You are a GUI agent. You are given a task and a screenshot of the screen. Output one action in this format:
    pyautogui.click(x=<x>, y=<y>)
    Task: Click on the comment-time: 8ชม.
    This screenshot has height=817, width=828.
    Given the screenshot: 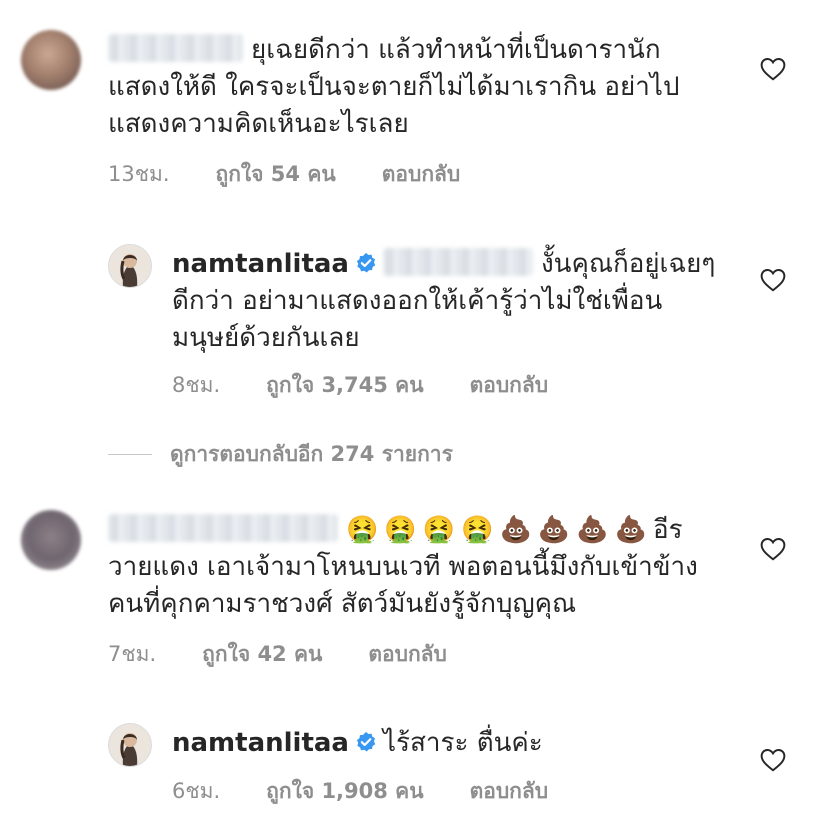 What is the action you would take?
    pyautogui.click(x=196, y=385)
    